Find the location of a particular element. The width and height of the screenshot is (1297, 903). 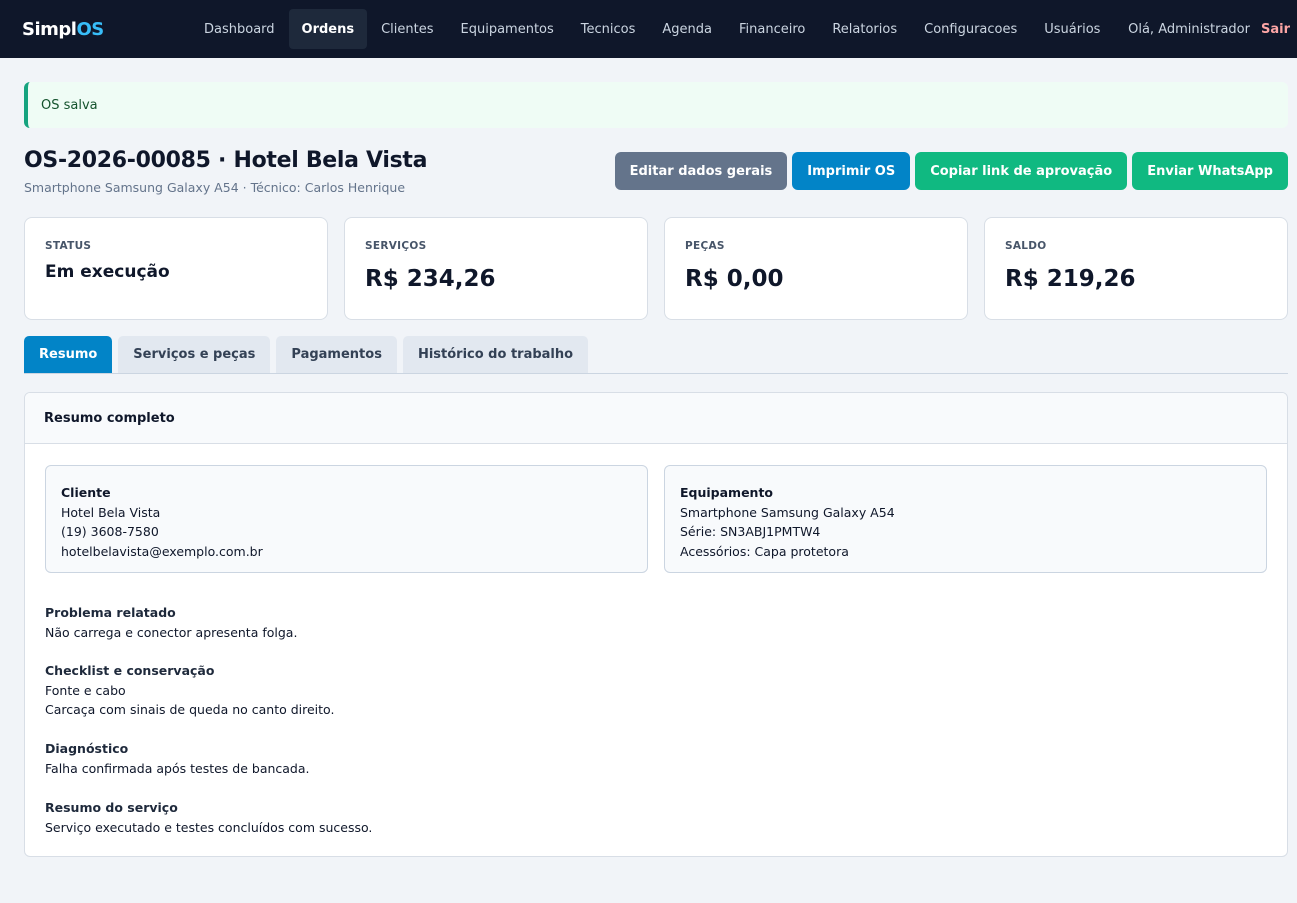

app-logo: SimplOS is located at coordinates (63, 29).